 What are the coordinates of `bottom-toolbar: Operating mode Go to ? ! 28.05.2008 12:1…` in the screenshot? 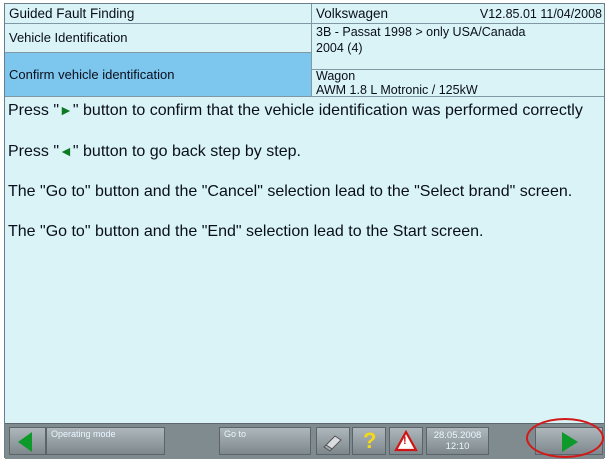 It's located at (304, 441).